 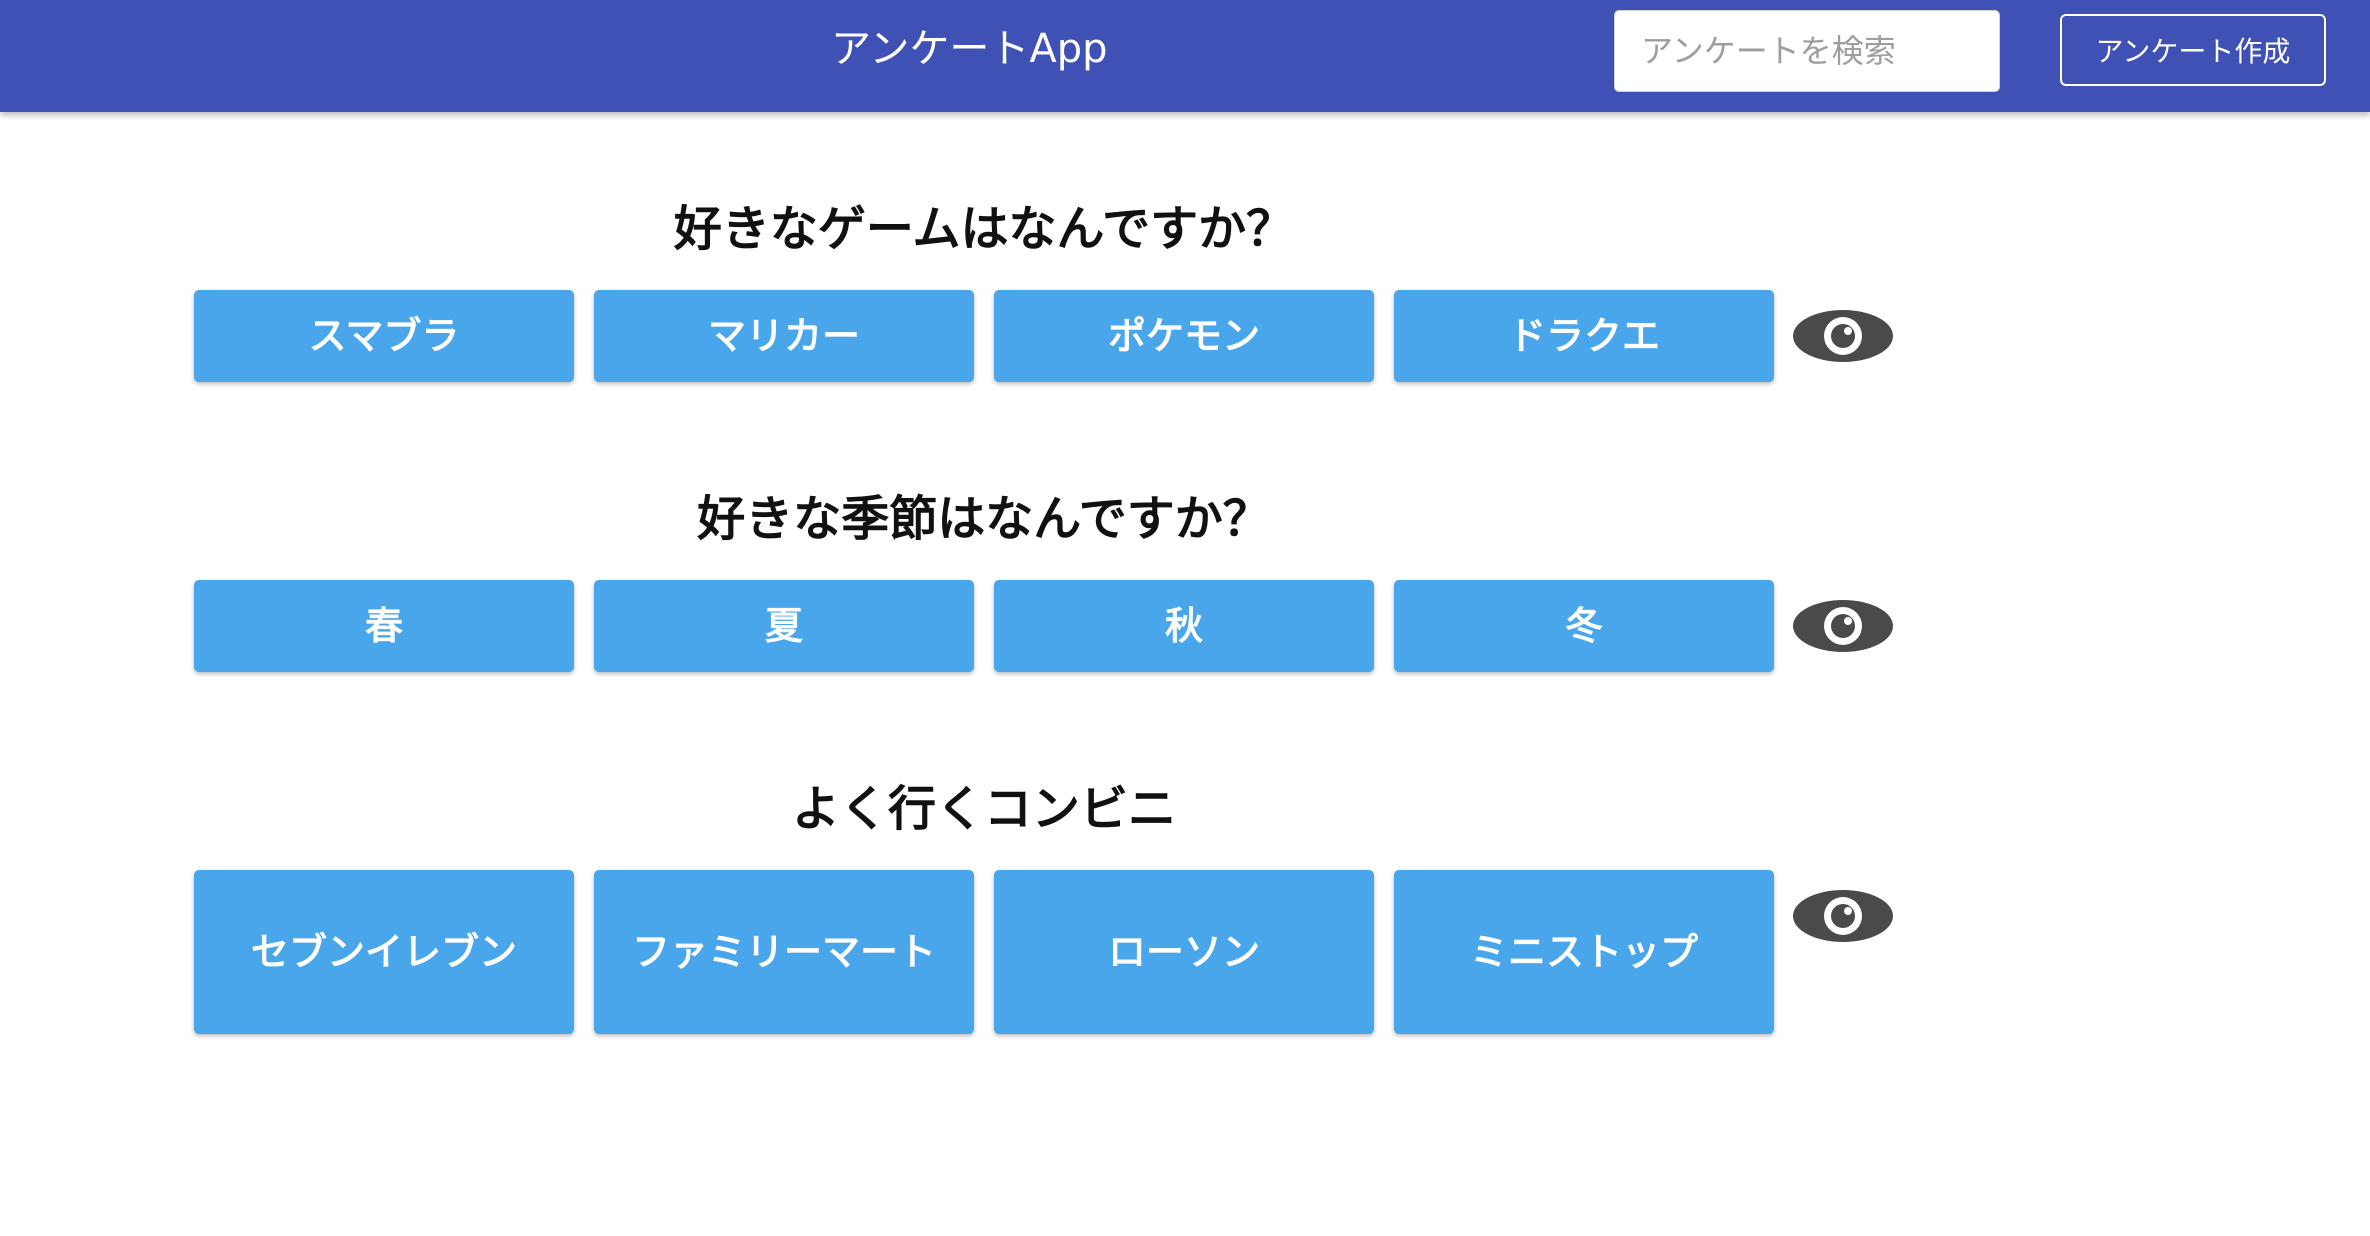 I want to click on survey-search-input, so click(x=1807, y=51).